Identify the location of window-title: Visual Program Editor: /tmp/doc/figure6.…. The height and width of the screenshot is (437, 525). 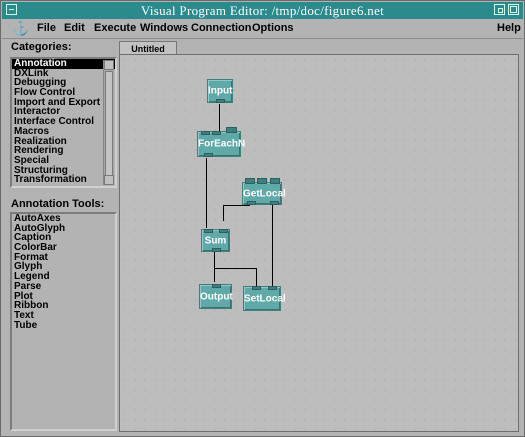
(262, 10).